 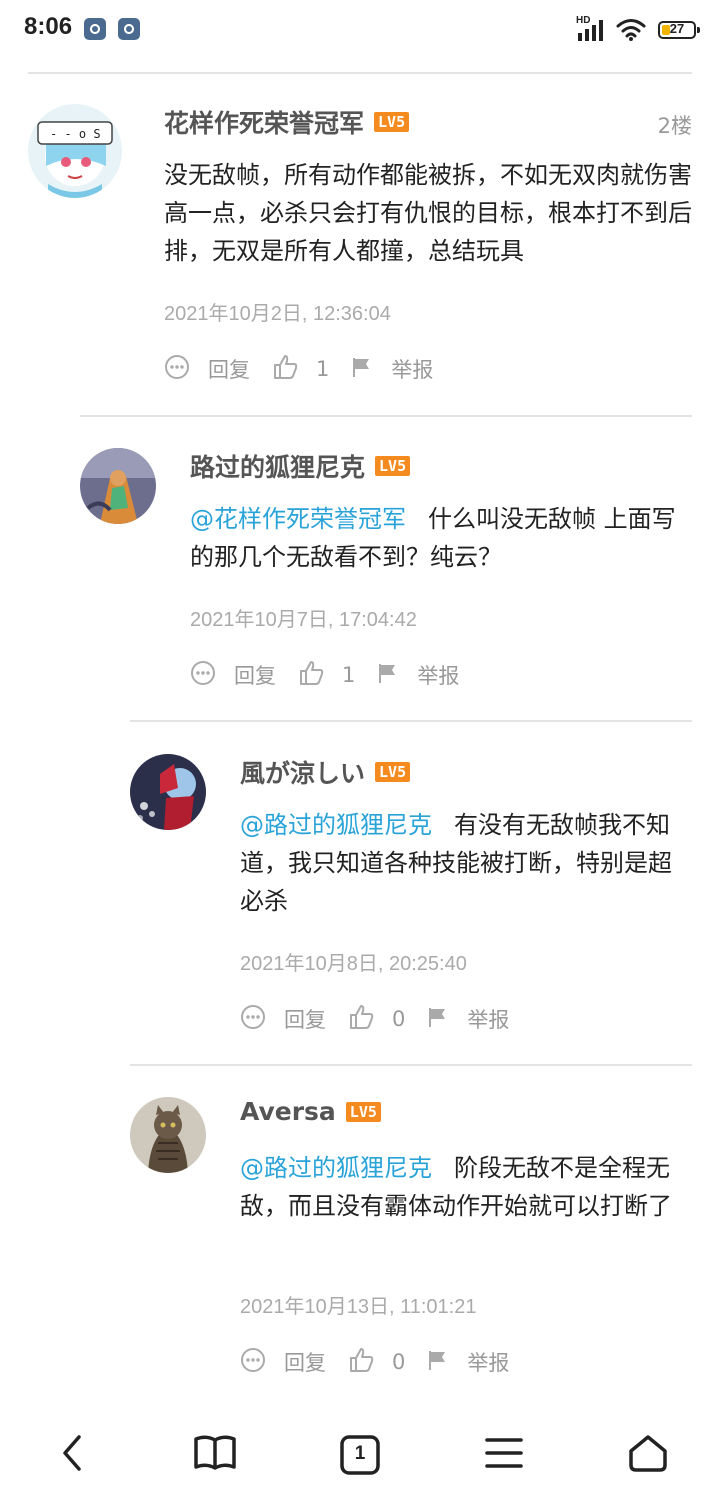 I want to click on comment-text: @路过的狐狸尼克 有没有无敌帧我不知道，我只知道各种技能被打断，特别是超必杀, so click(x=456, y=863).